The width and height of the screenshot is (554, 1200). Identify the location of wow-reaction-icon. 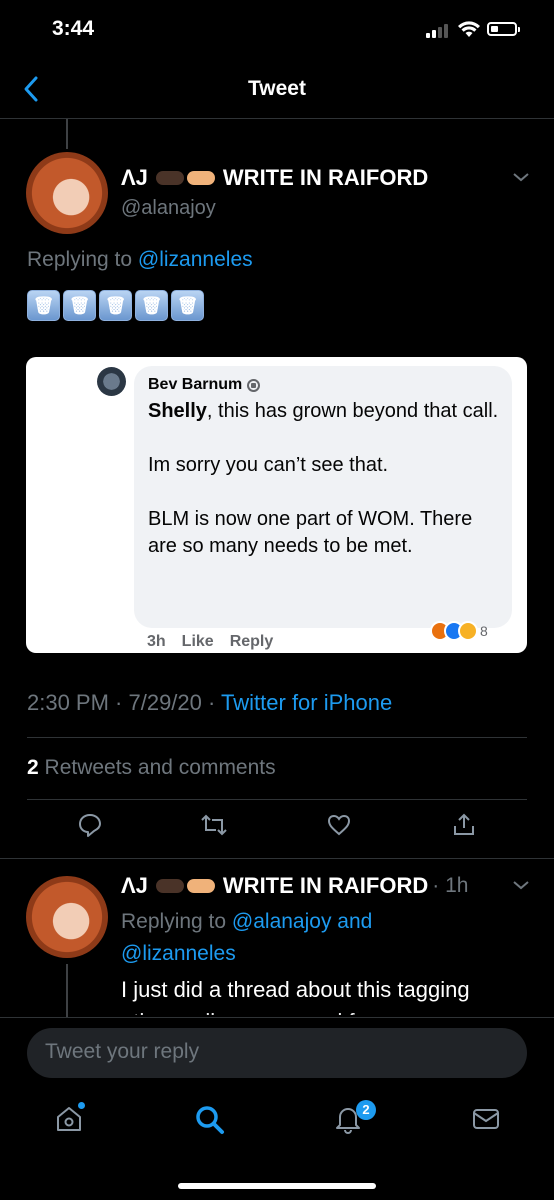
(468, 631).